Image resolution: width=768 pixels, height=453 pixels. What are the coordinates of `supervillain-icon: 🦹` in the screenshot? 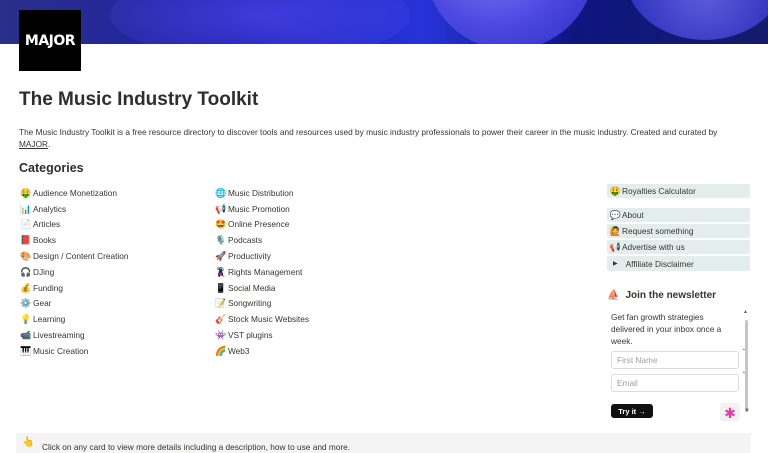 It's located at (221, 271).